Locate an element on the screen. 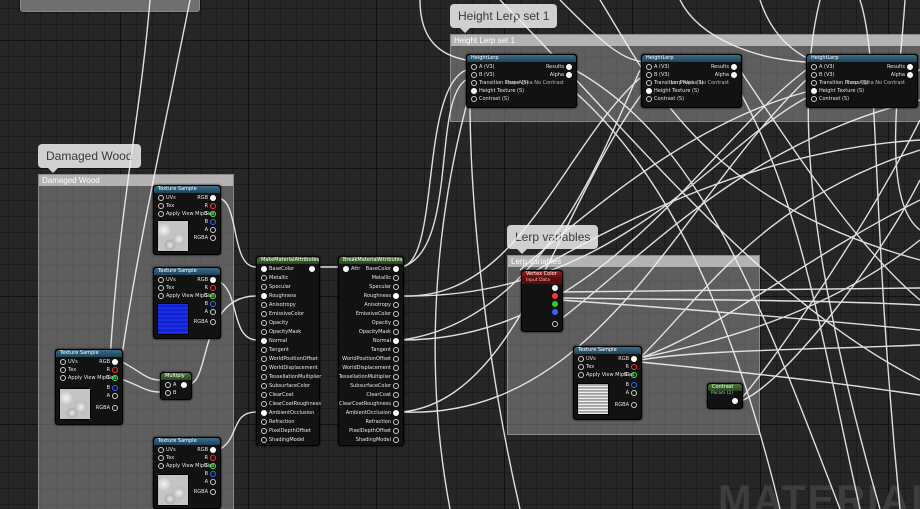 This screenshot has height=509, width=920. b-input-pin: B is located at coordinates (169, 393).